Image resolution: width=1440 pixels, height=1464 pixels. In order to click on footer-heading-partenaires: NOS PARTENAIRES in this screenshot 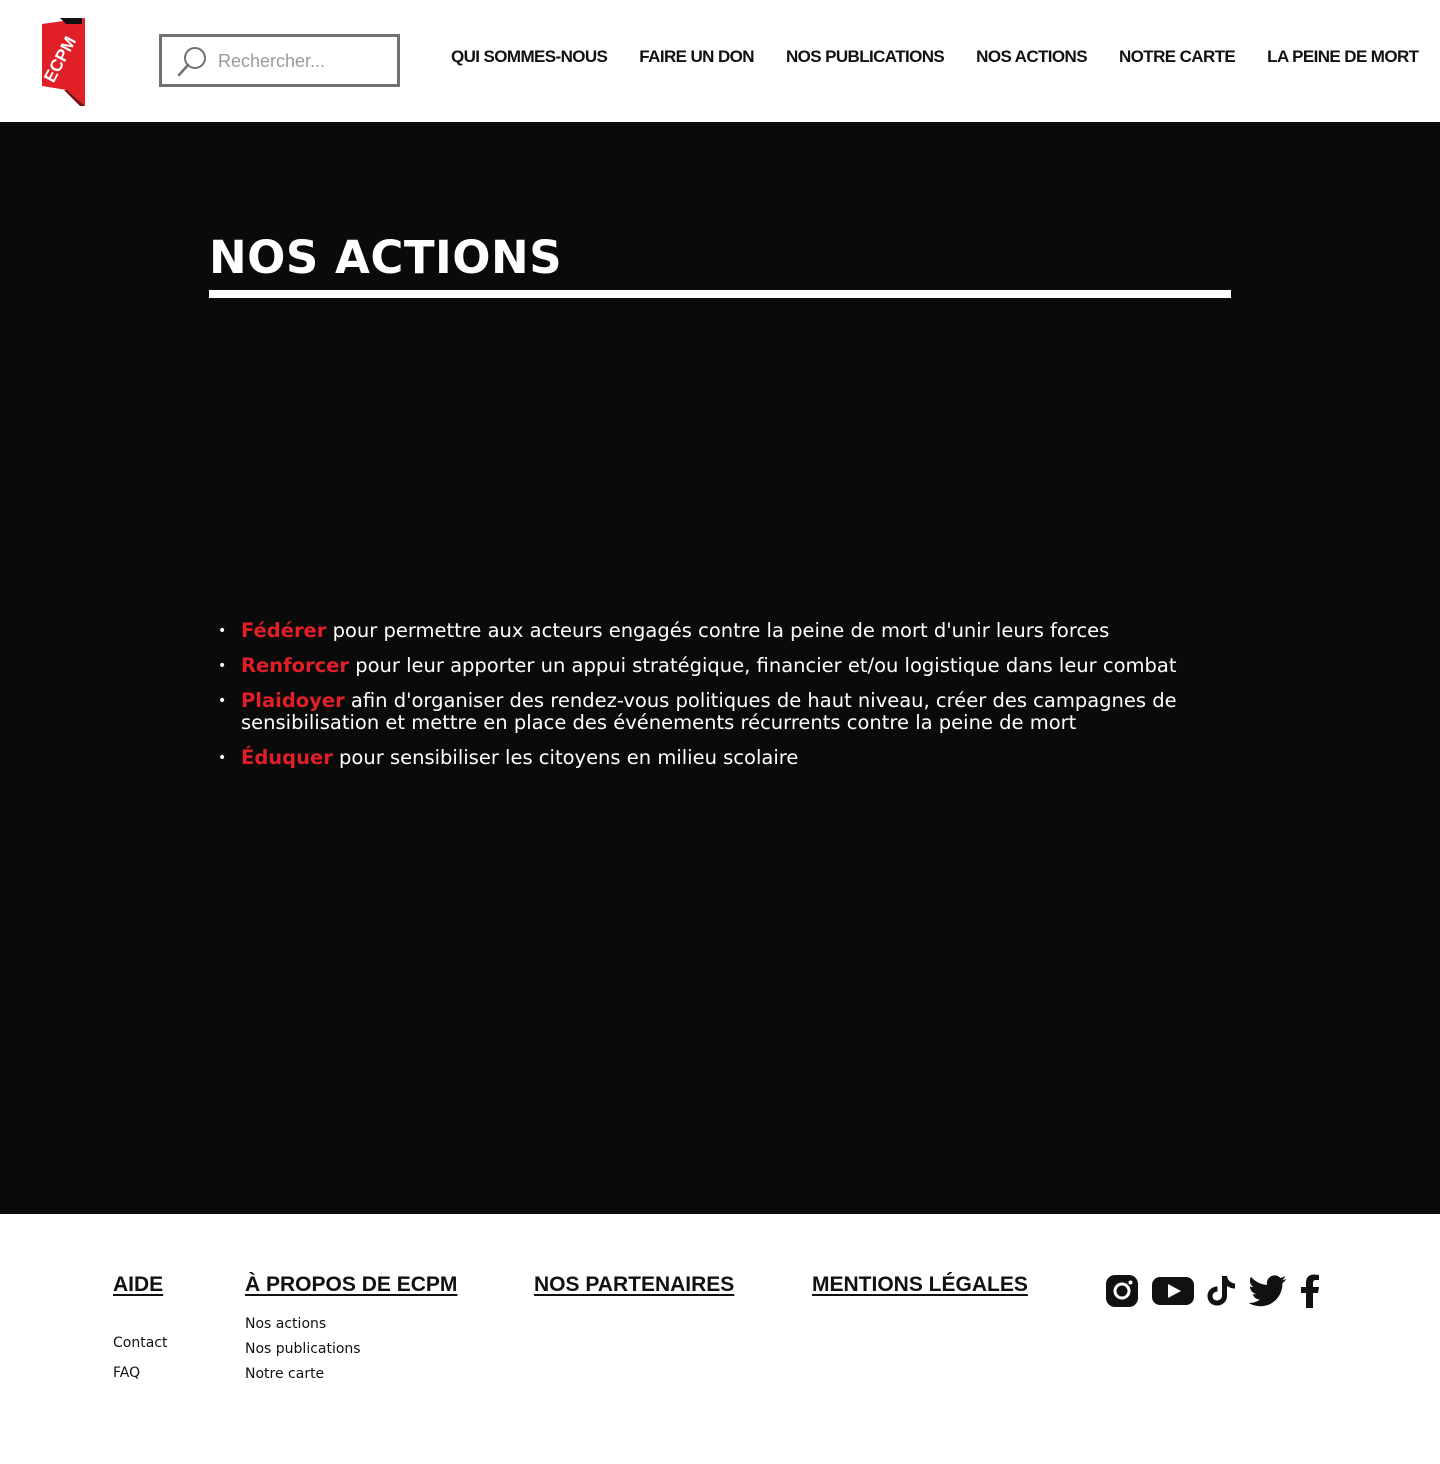, I will do `click(634, 1285)`.